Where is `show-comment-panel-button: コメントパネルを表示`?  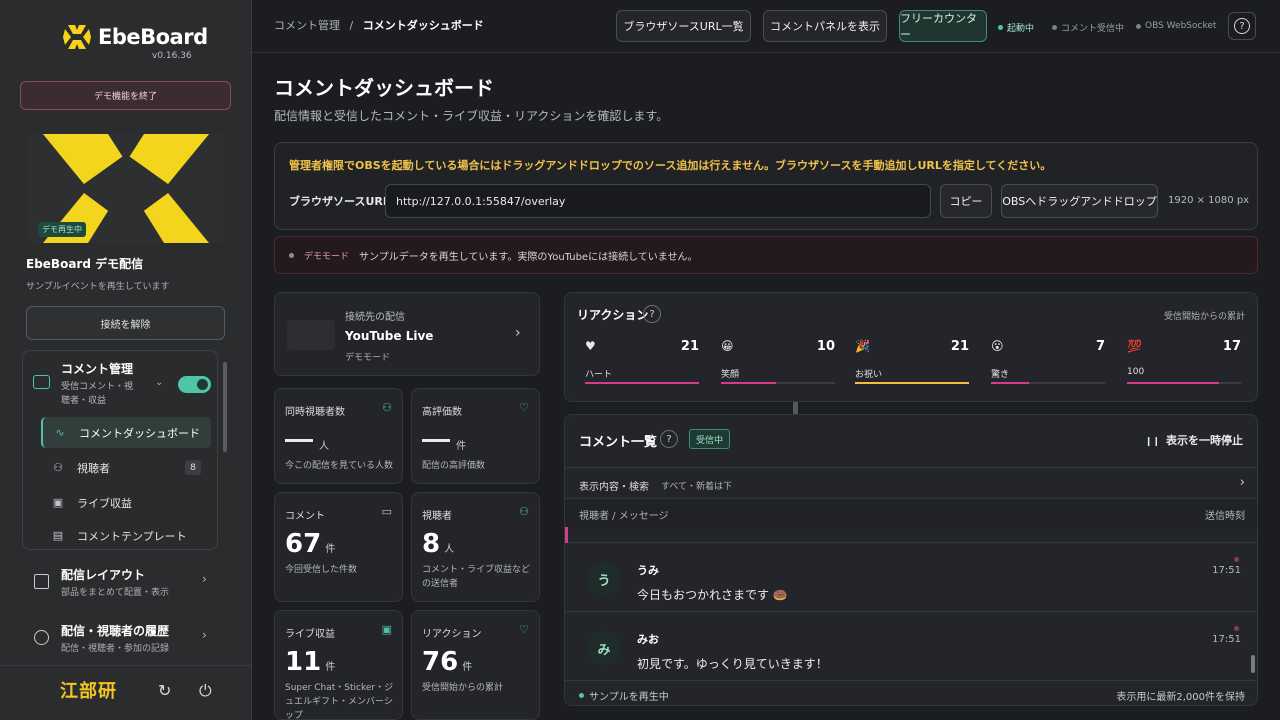
show-comment-panel-button: コメントパネルを表示 is located at coordinates (825, 26).